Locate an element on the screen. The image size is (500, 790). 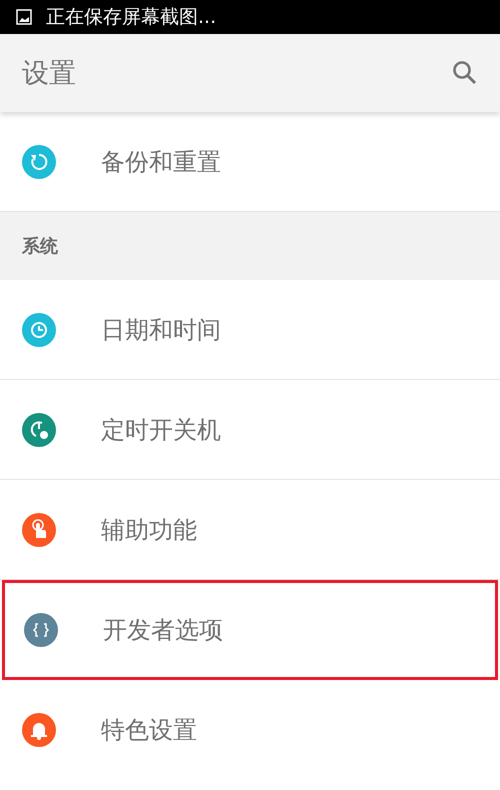
section-header: 系统 is located at coordinates (250, 246).